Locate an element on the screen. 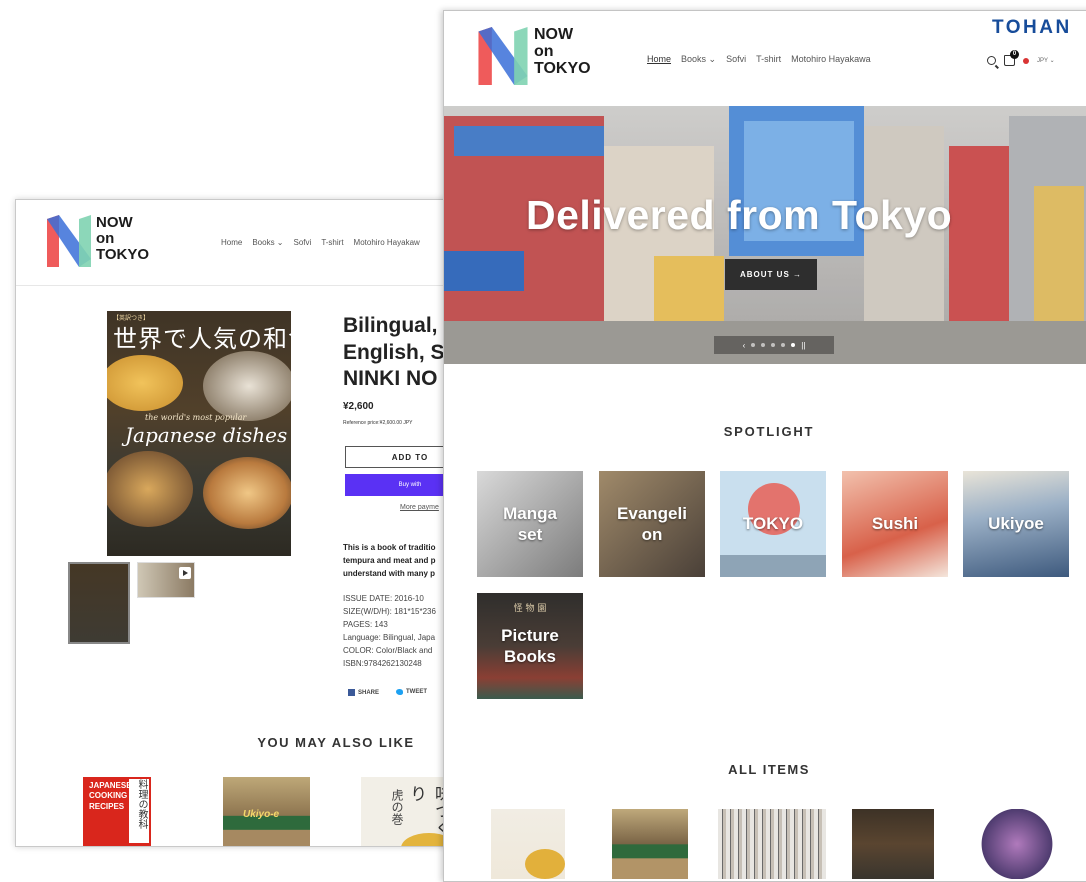  spec-line: Language: Bilingual, Japa is located at coordinates (389, 638).